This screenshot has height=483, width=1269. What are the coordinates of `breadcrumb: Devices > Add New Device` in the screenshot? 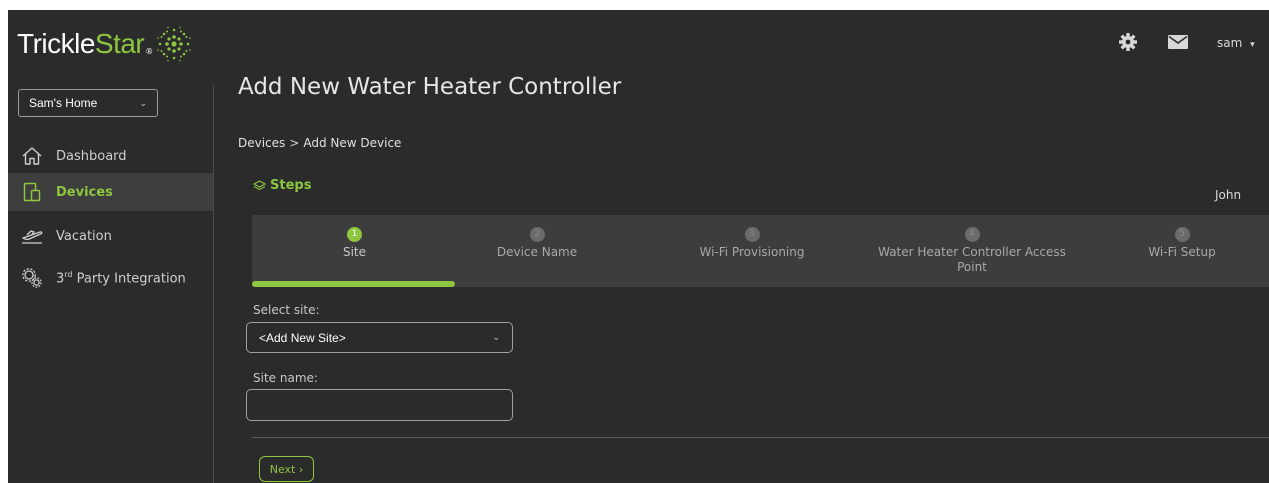 It's located at (319, 143).